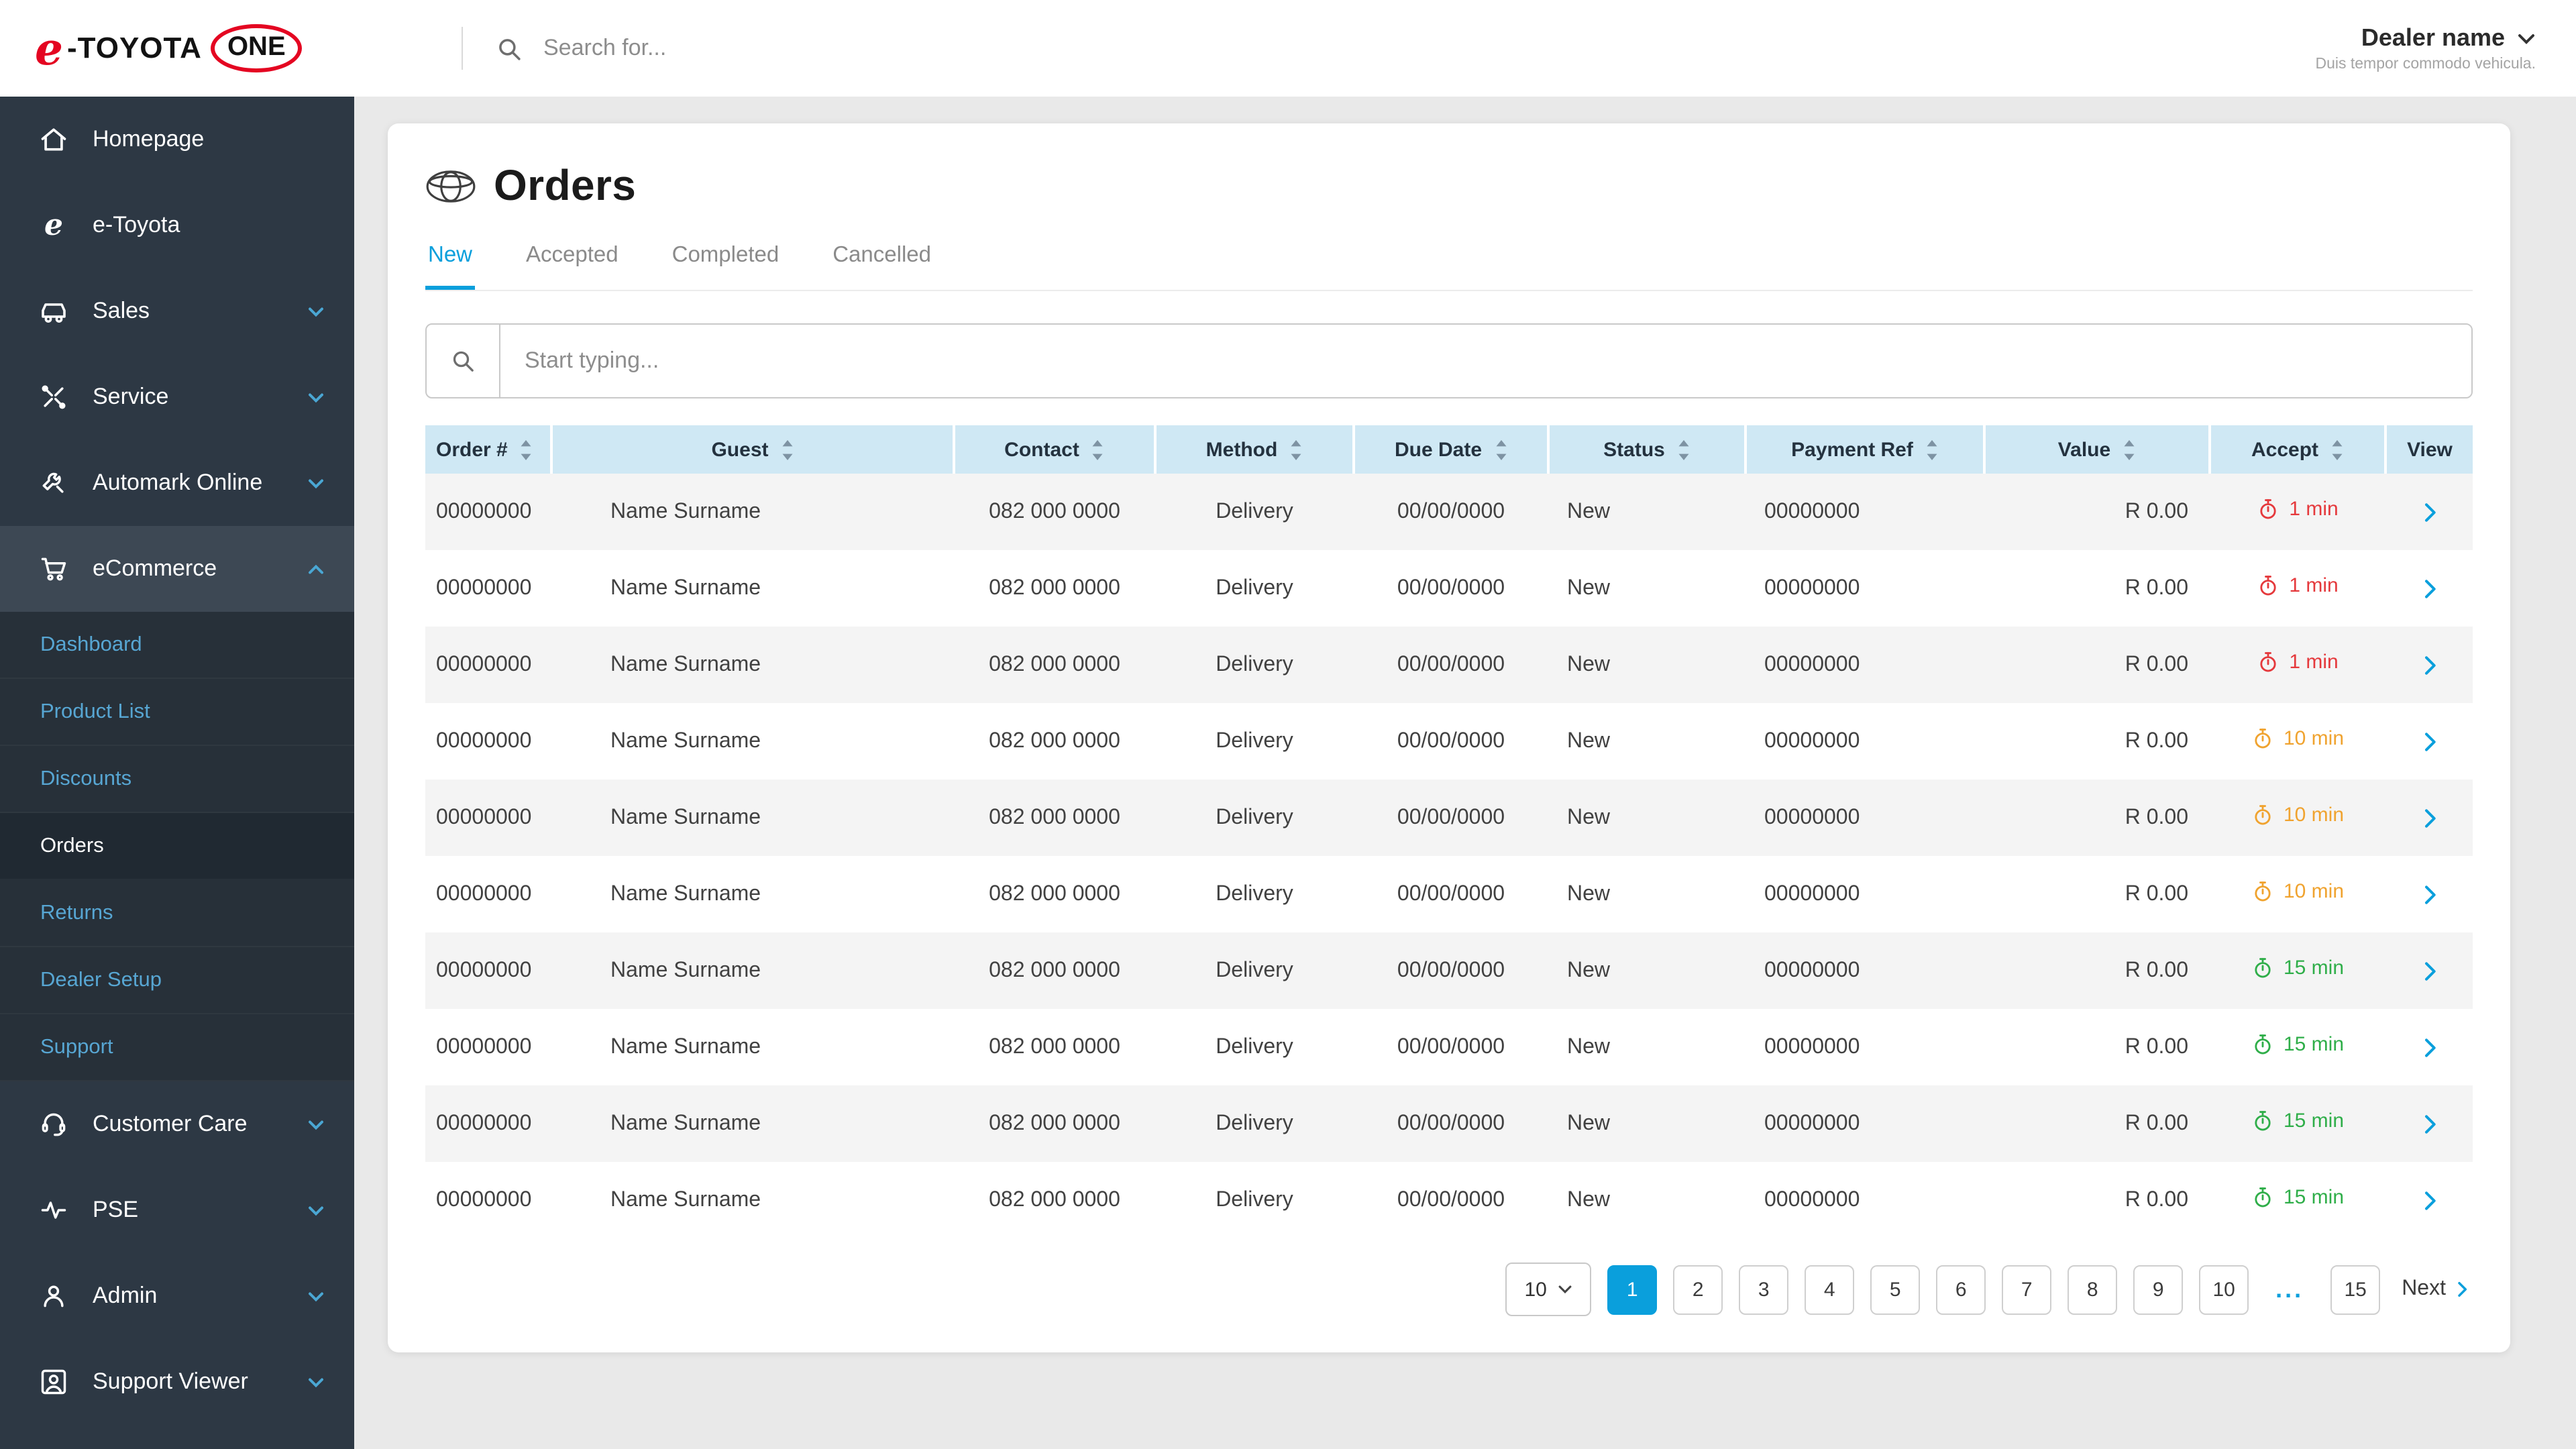 Image resolution: width=2576 pixels, height=1449 pixels. What do you see at coordinates (753, 449) in the screenshot?
I see `column-header-guest: Guest` at bounding box center [753, 449].